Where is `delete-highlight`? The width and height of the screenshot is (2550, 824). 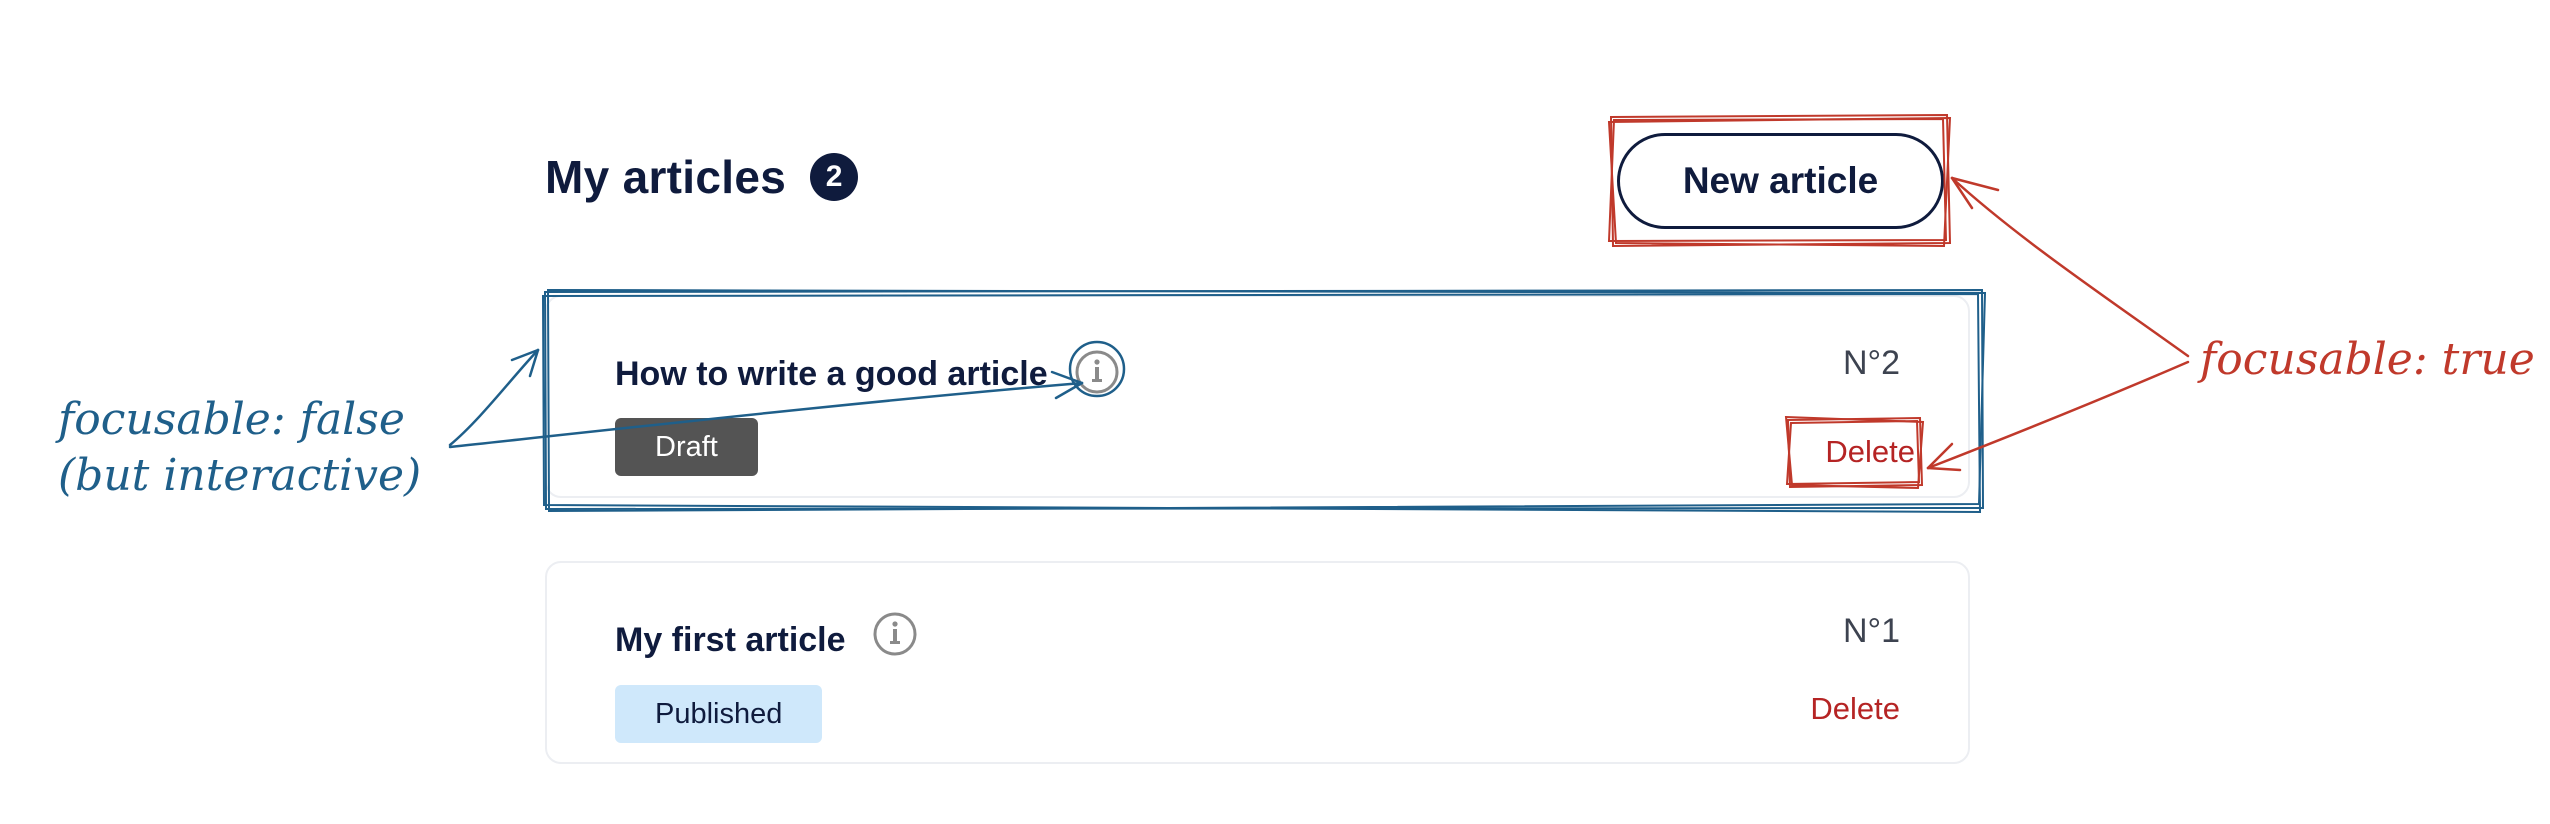 delete-highlight is located at coordinates (1854, 452).